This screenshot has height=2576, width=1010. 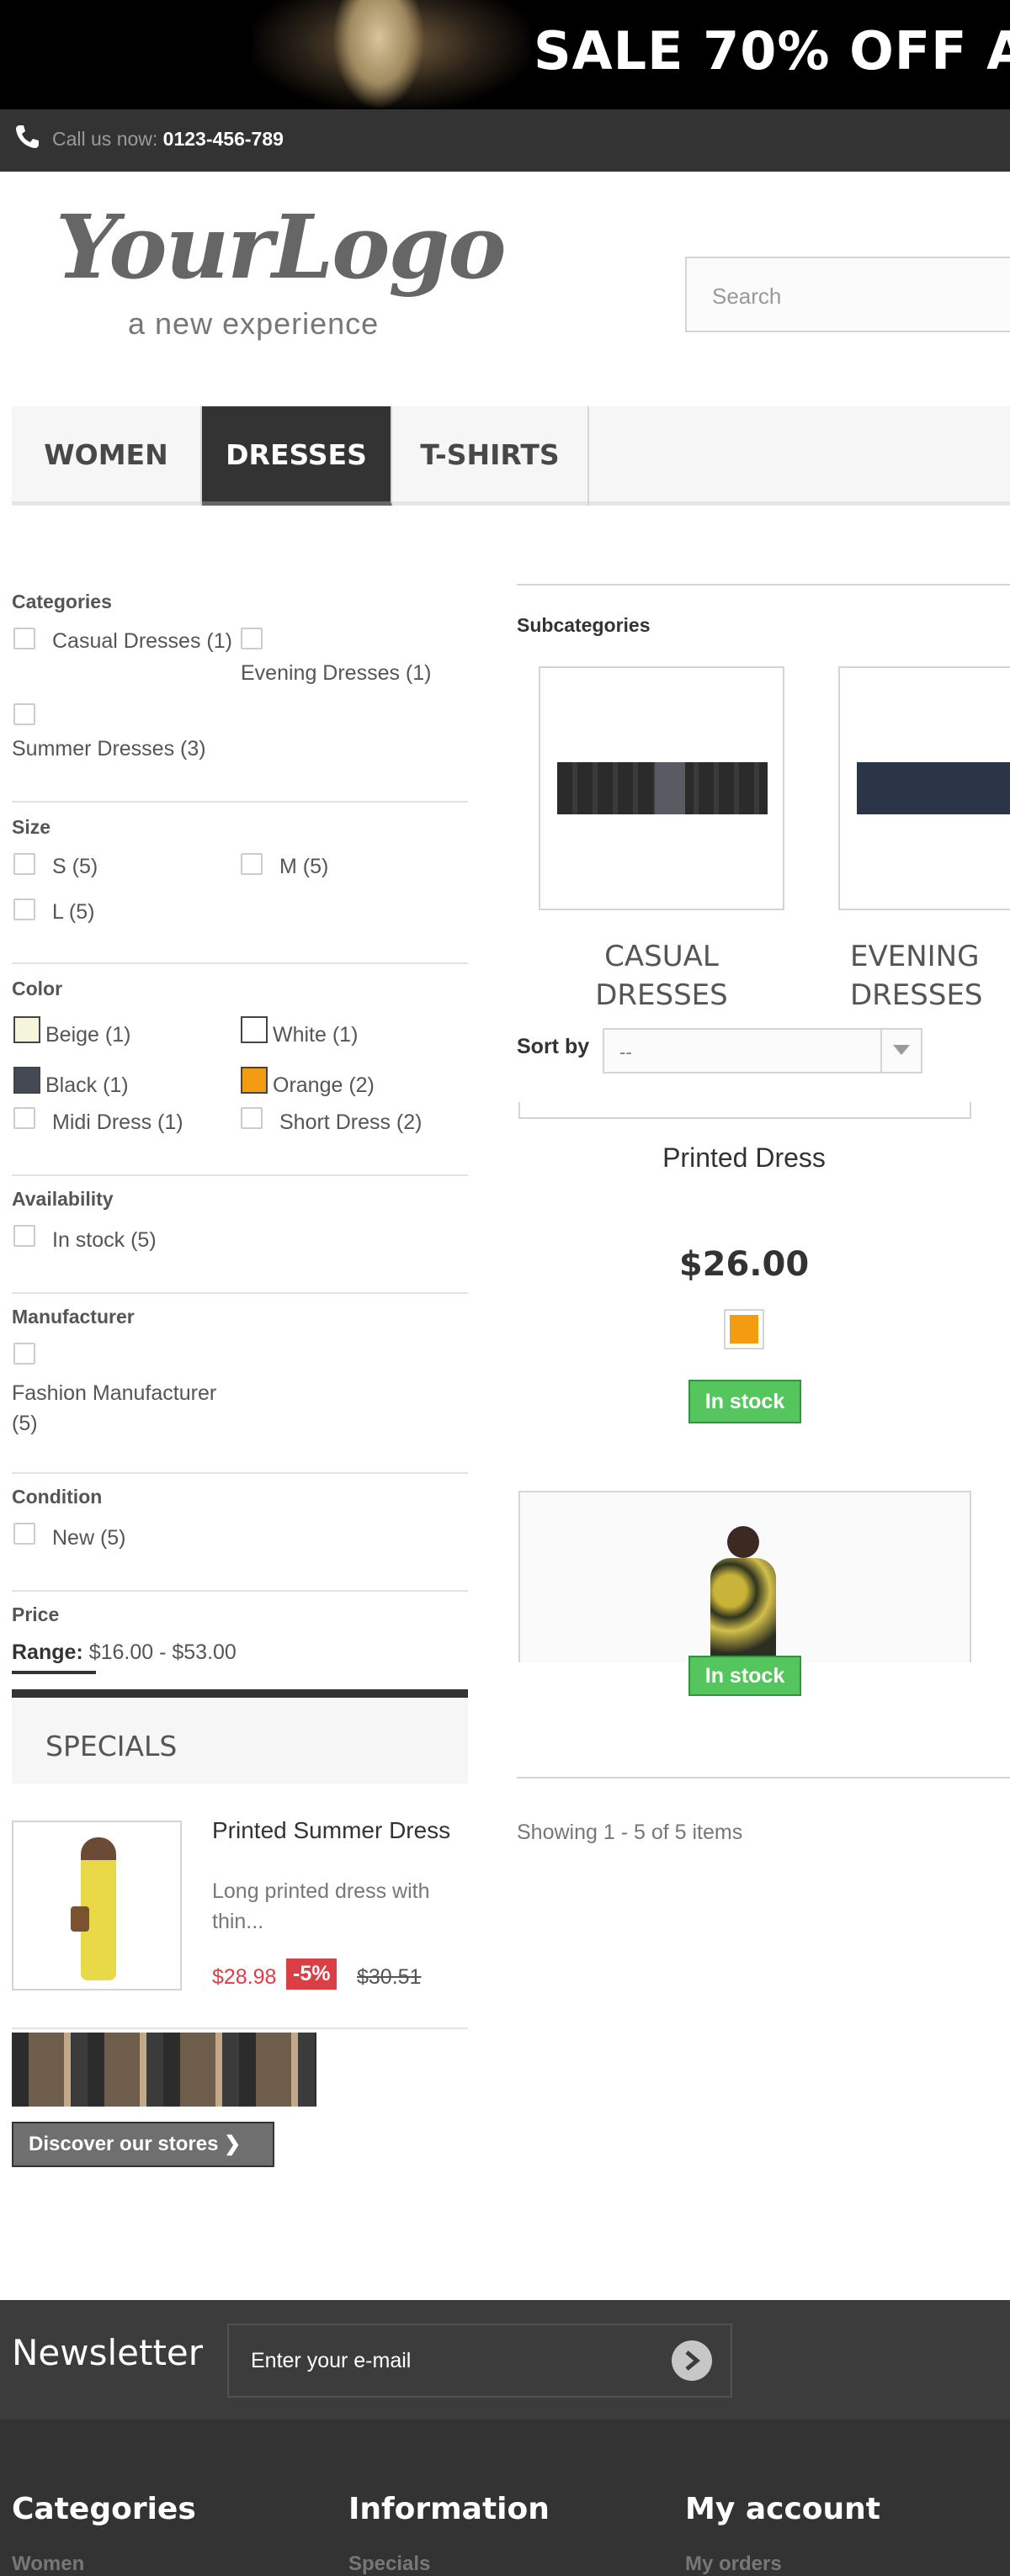 I want to click on swatch-orange, so click(x=254, y=1080).